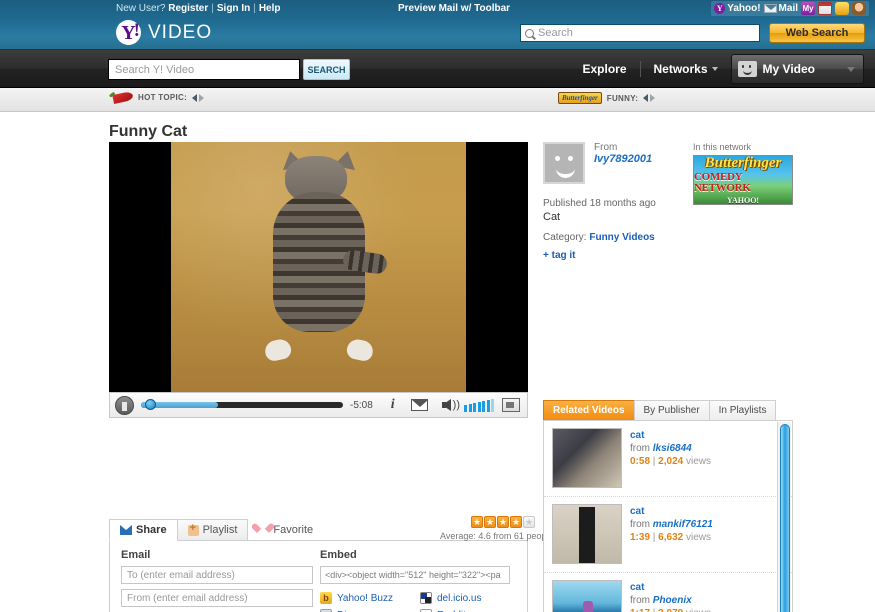 The height and width of the screenshot is (612, 875). Describe the element at coordinates (270, 8) in the screenshot. I see `help-link: Help` at that location.